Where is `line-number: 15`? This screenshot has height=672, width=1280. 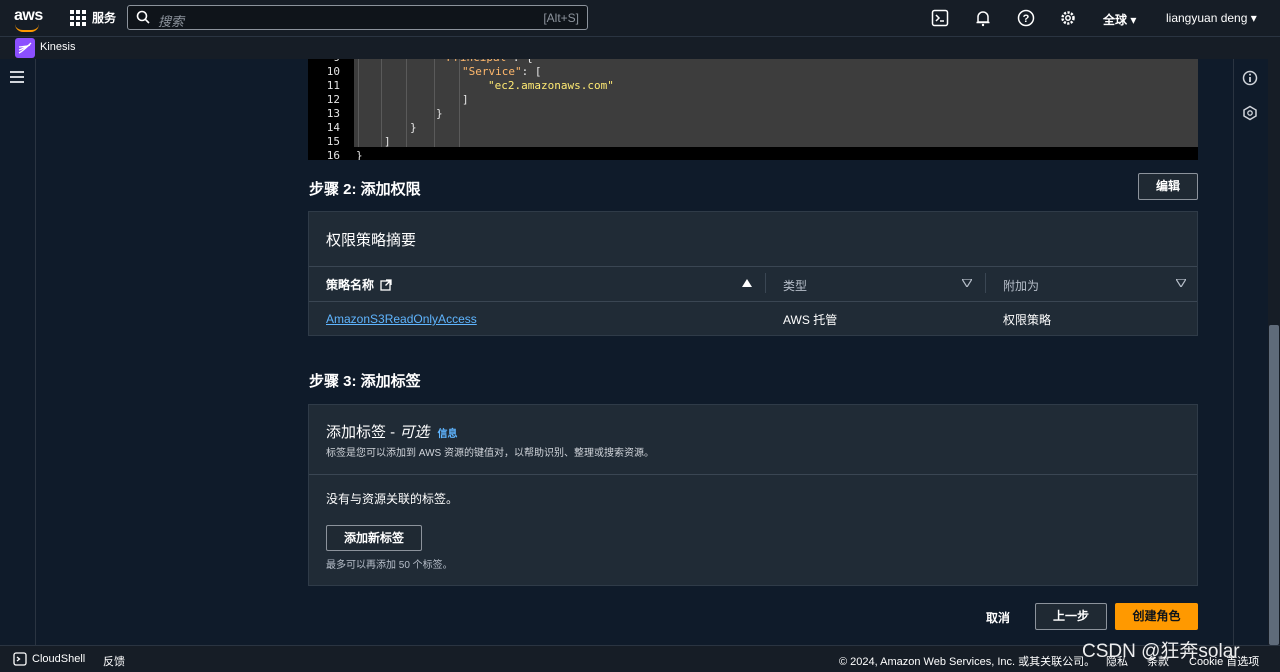 line-number: 15 is located at coordinates (333, 141).